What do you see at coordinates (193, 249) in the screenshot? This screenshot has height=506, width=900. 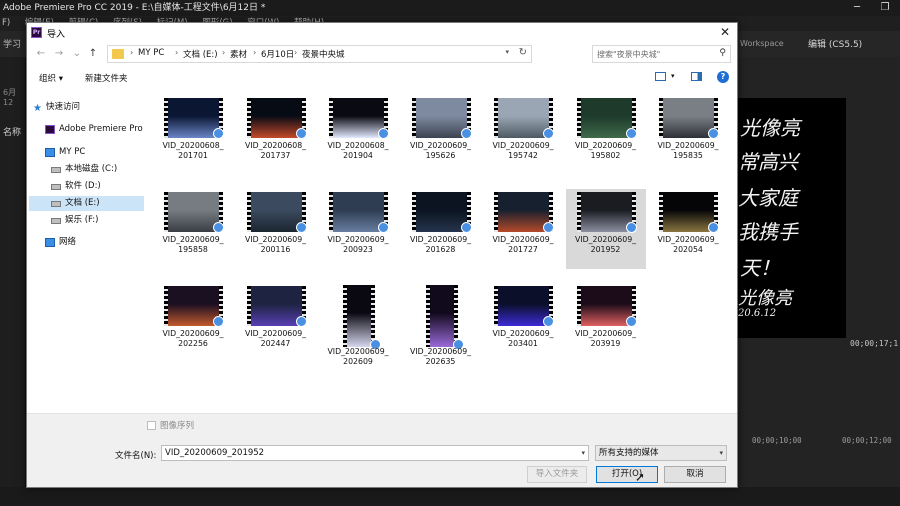 I see `file-name-line: 195858` at bounding box center [193, 249].